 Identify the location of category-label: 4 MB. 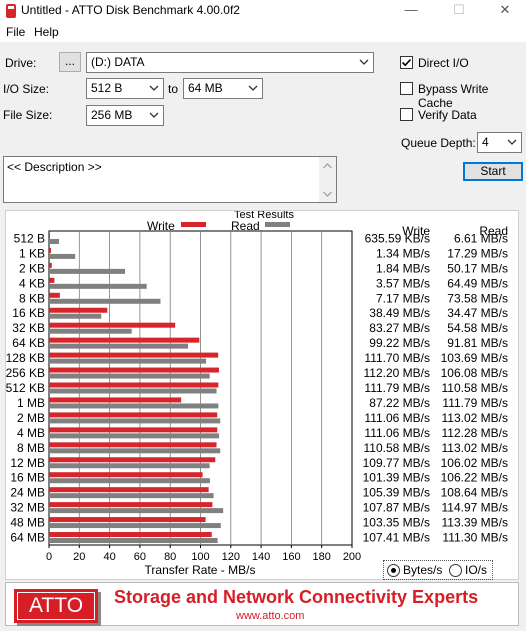
(31, 433).